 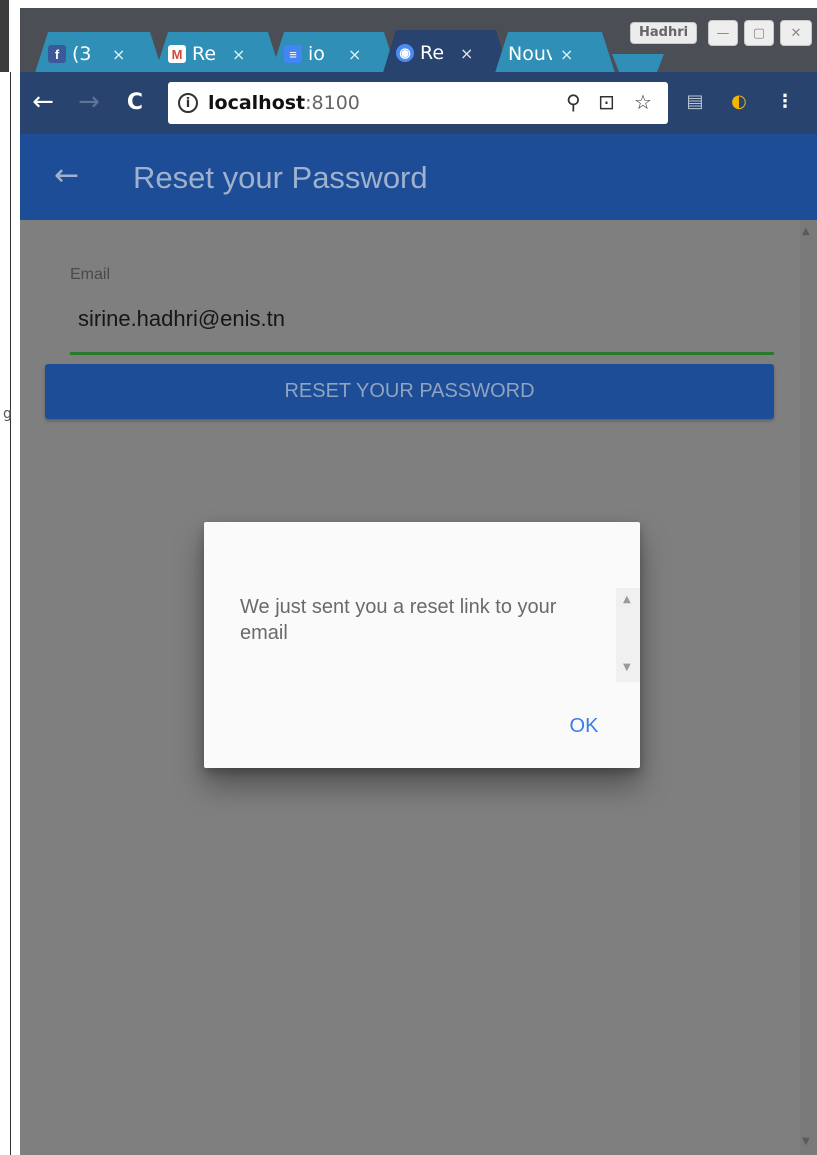 What do you see at coordinates (739, 101) in the screenshot?
I see `extension-logo-icon: ◐` at bounding box center [739, 101].